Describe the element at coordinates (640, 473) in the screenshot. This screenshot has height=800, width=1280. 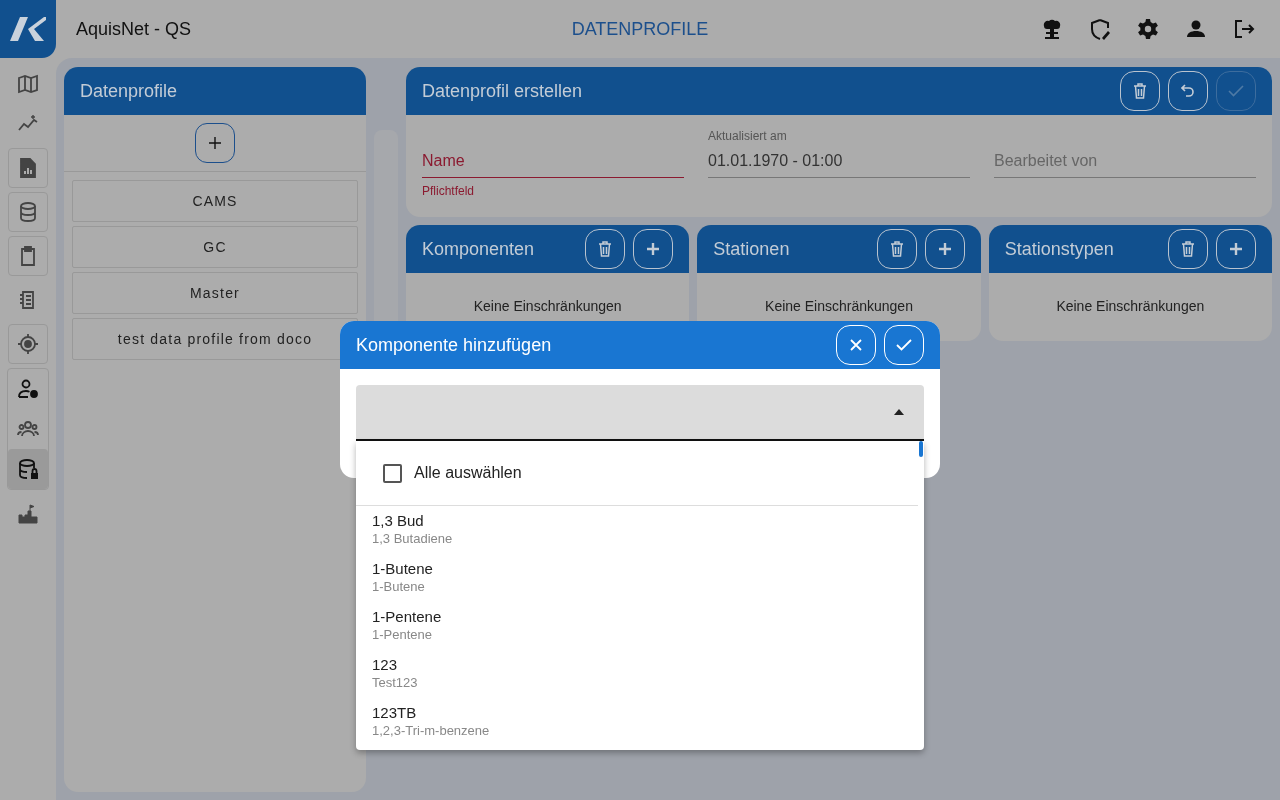
I see `select-all-option: Alle auswählen` at that location.